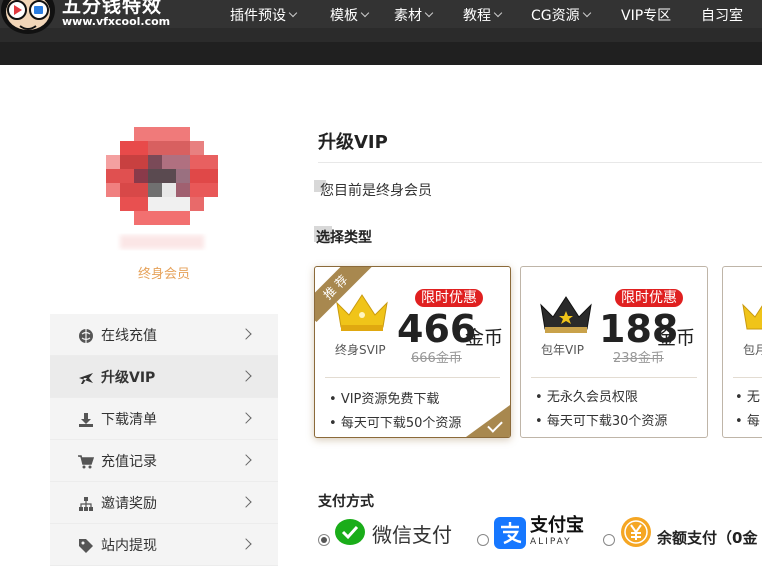 Image resolution: width=762 pixels, height=566 pixels. What do you see at coordinates (483, 540) in the screenshot?
I see `alipay-radio` at bounding box center [483, 540].